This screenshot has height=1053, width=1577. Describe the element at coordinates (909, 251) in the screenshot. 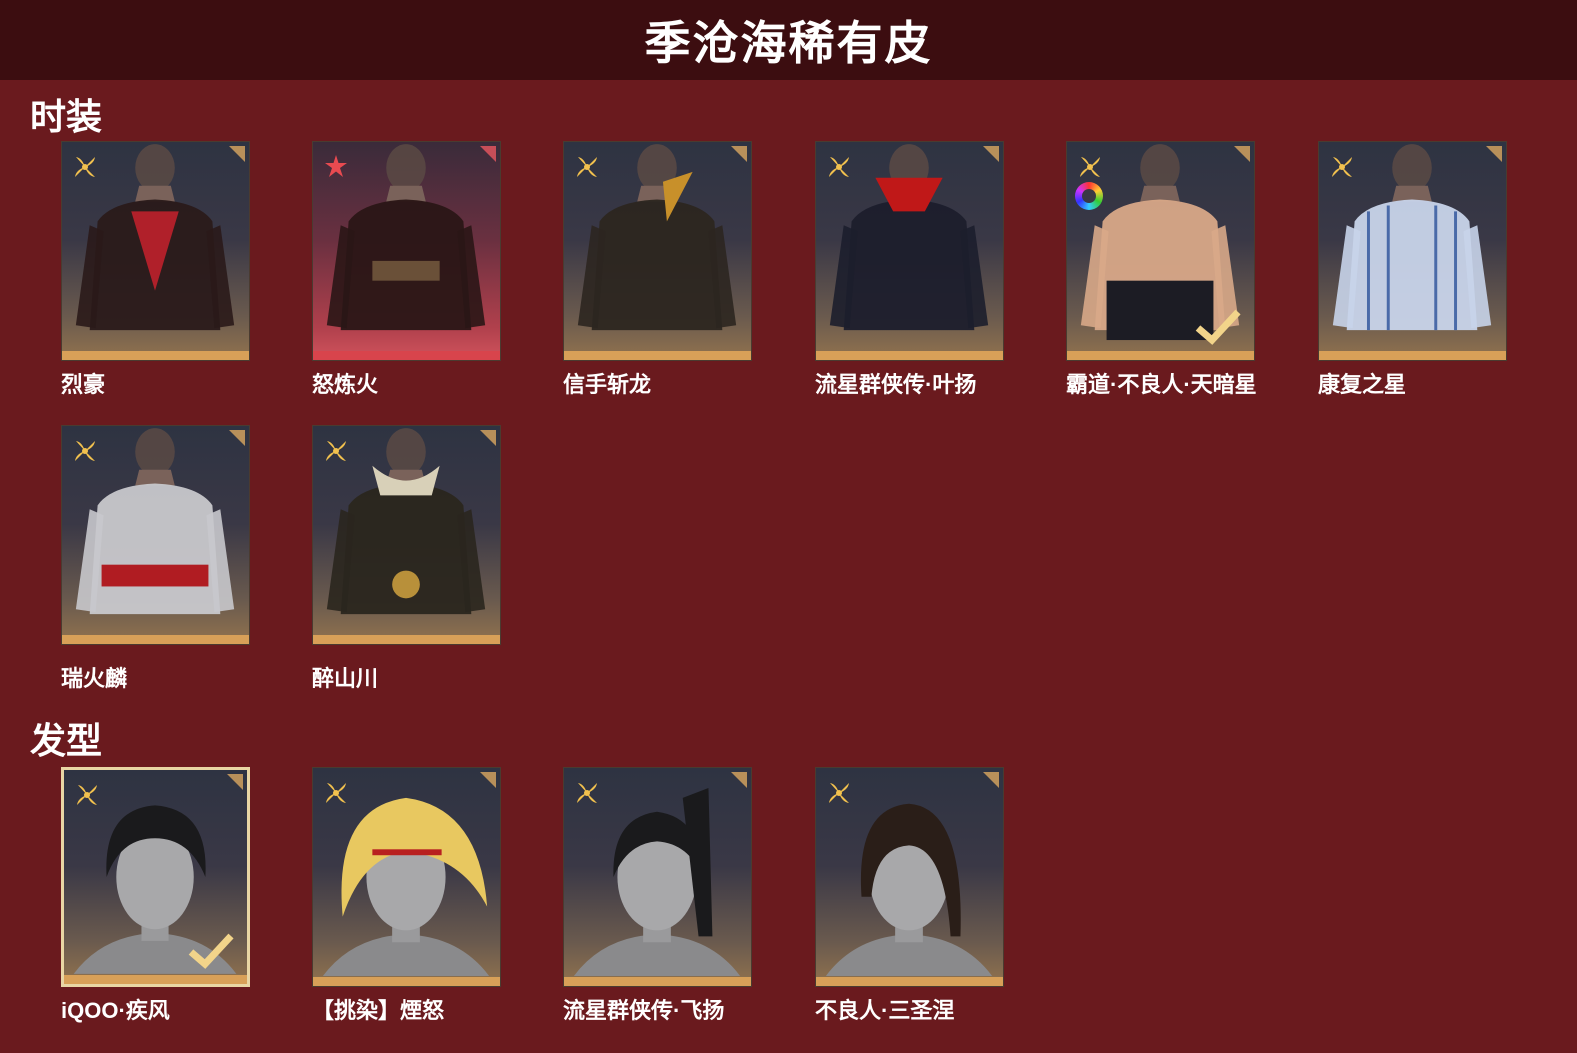

I see `outfit-card-yeyang` at that location.